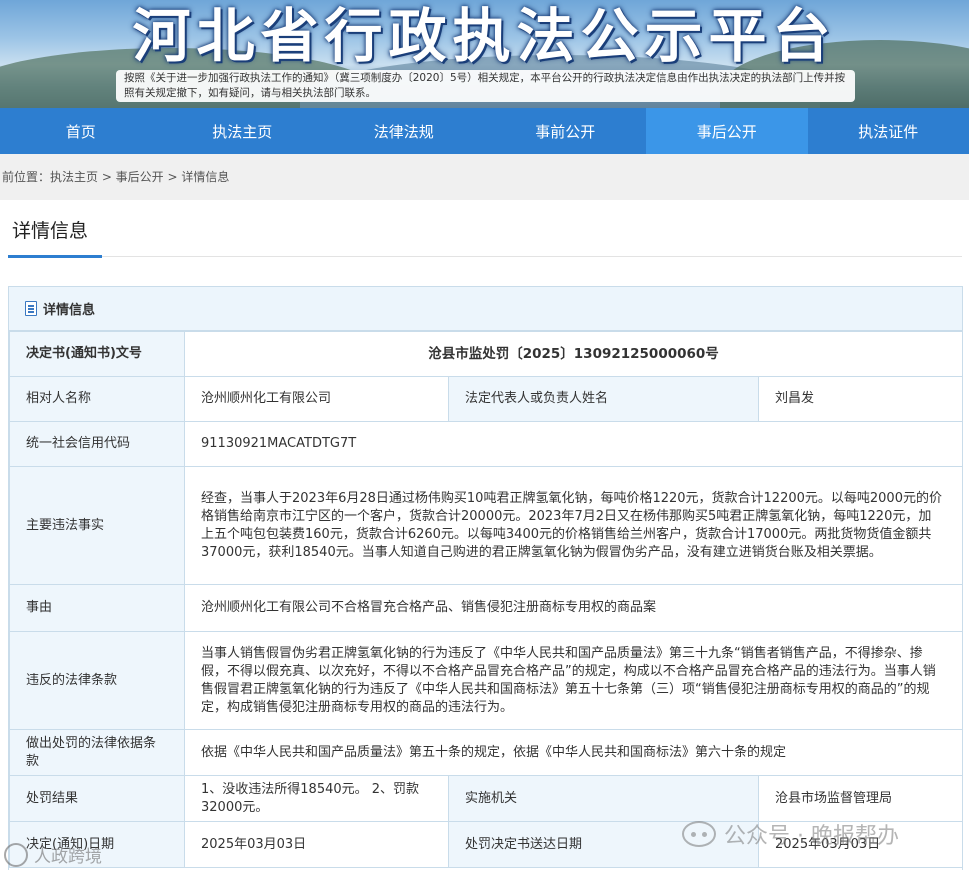 The height and width of the screenshot is (870, 969). I want to click on credit-code-value: 91130921MACATDTG7T, so click(573, 444).